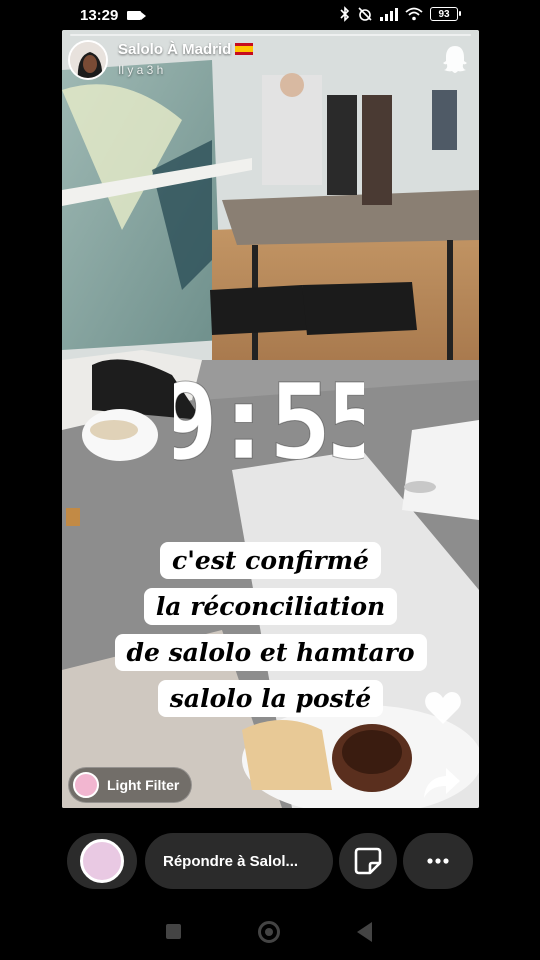  Describe the element at coordinates (86, 785) in the screenshot. I see `lens-icon` at that location.